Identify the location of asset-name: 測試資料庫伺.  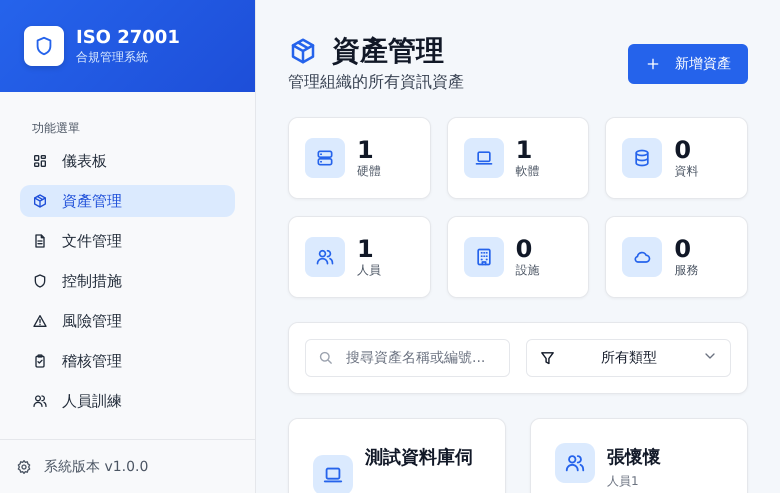
(419, 458).